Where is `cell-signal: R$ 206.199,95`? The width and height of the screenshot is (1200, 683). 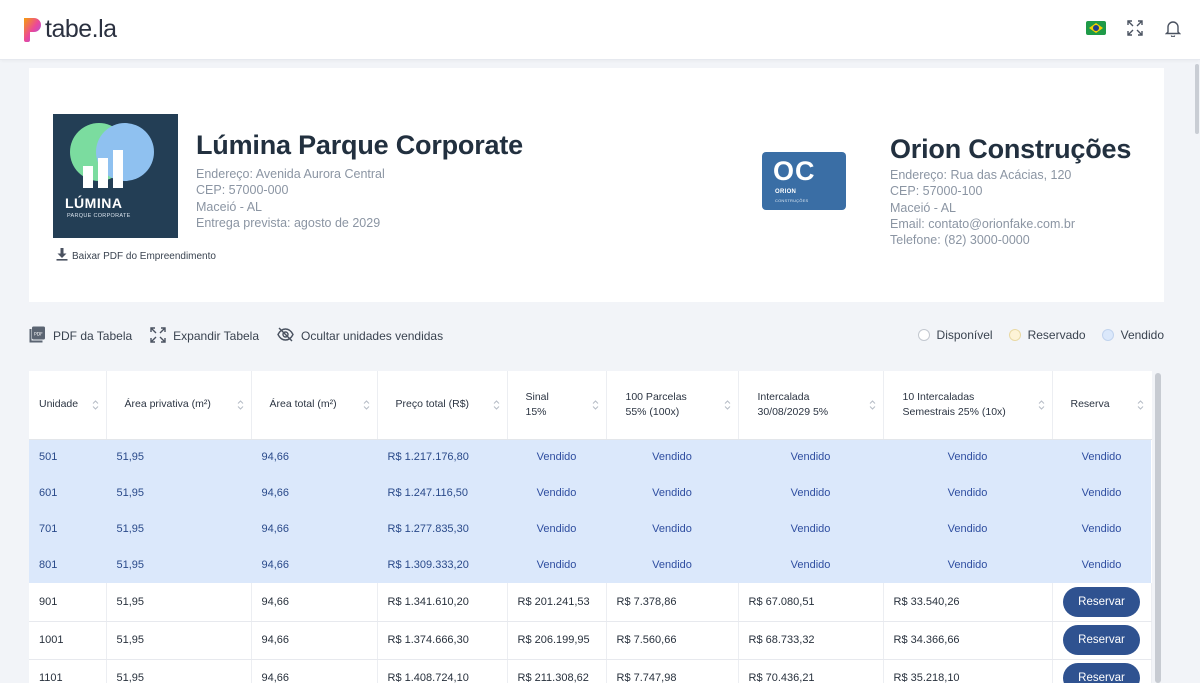
cell-signal: R$ 206.199,95 is located at coordinates (557, 640).